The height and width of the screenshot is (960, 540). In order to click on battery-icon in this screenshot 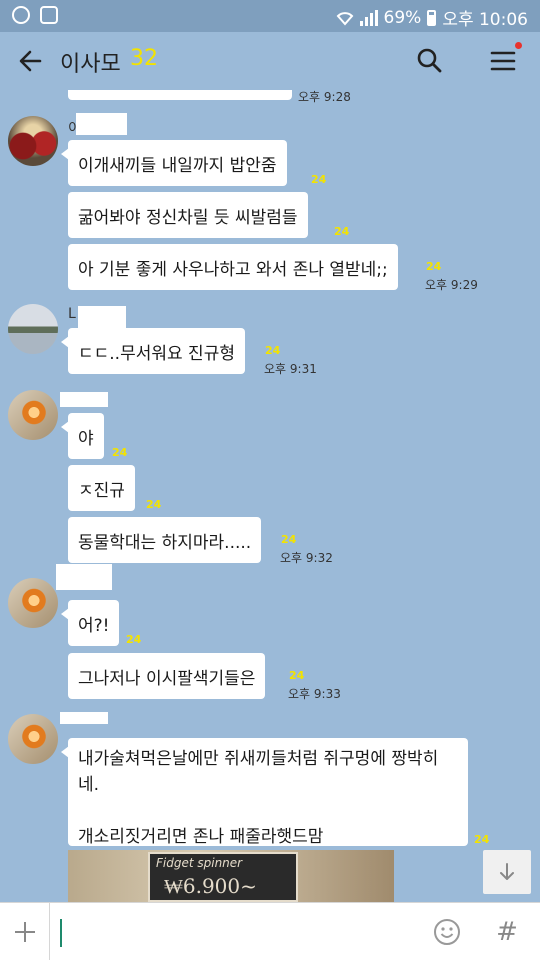, I will do `click(432, 17)`.